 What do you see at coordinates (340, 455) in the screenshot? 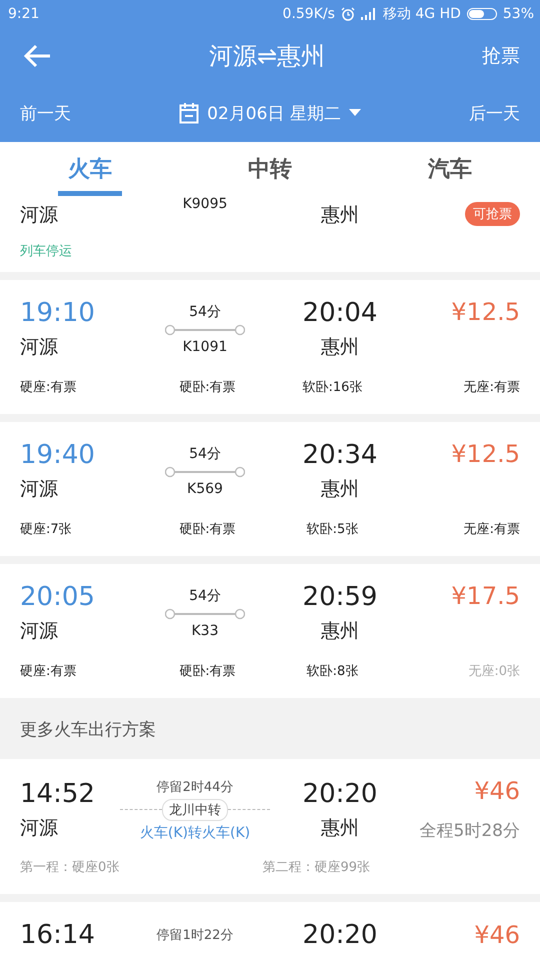
I see `arrival-time: 20:34` at bounding box center [340, 455].